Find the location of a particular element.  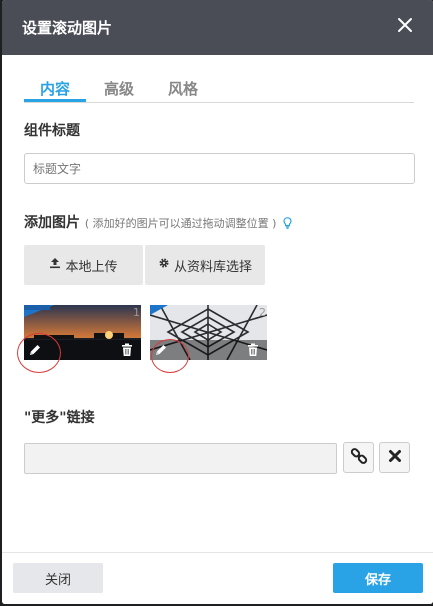

save-button: 保存 is located at coordinates (378, 578).